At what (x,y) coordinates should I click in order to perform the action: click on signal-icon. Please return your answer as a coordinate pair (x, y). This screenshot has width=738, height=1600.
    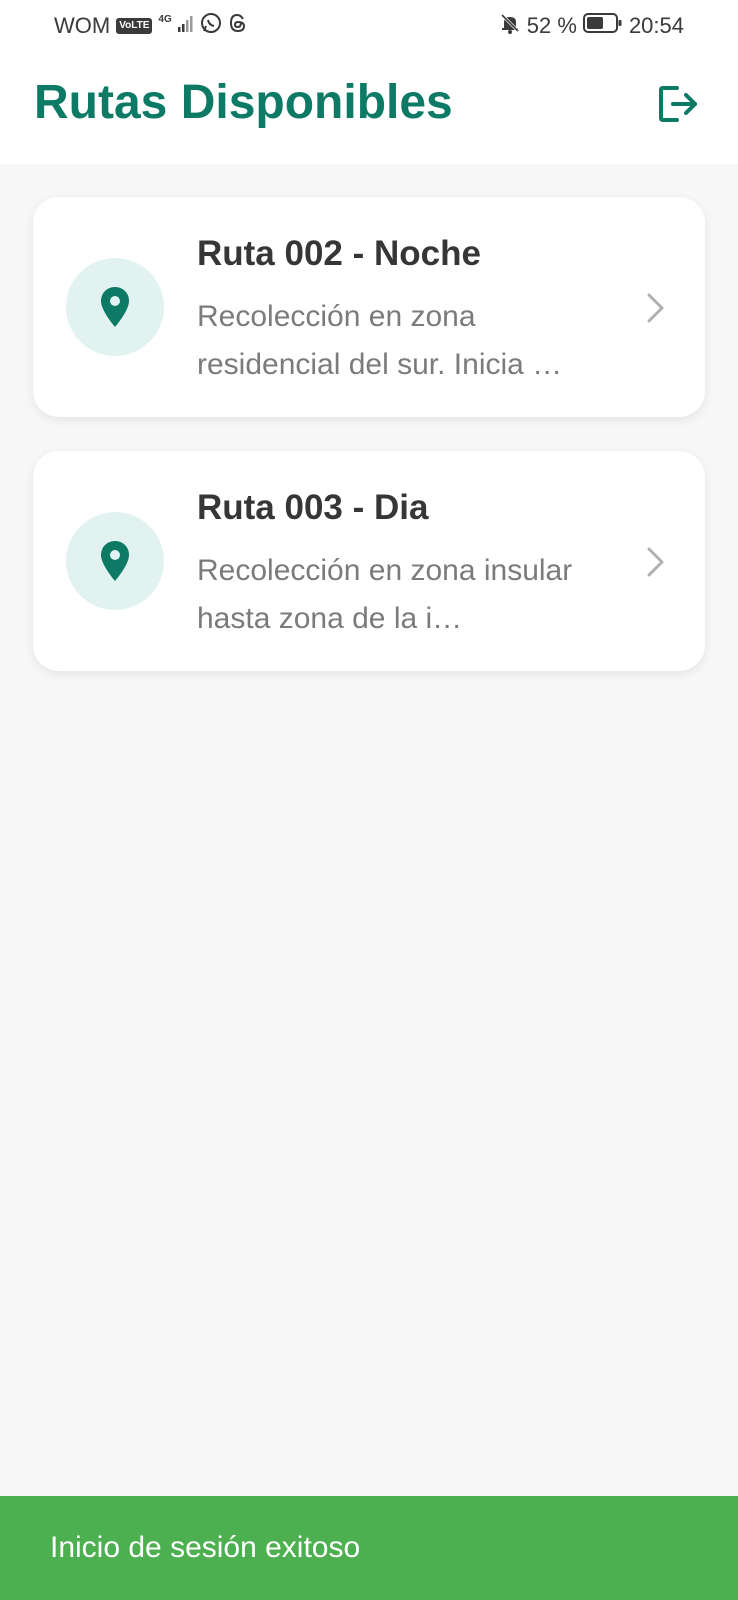
    Looking at the image, I should click on (185, 26).